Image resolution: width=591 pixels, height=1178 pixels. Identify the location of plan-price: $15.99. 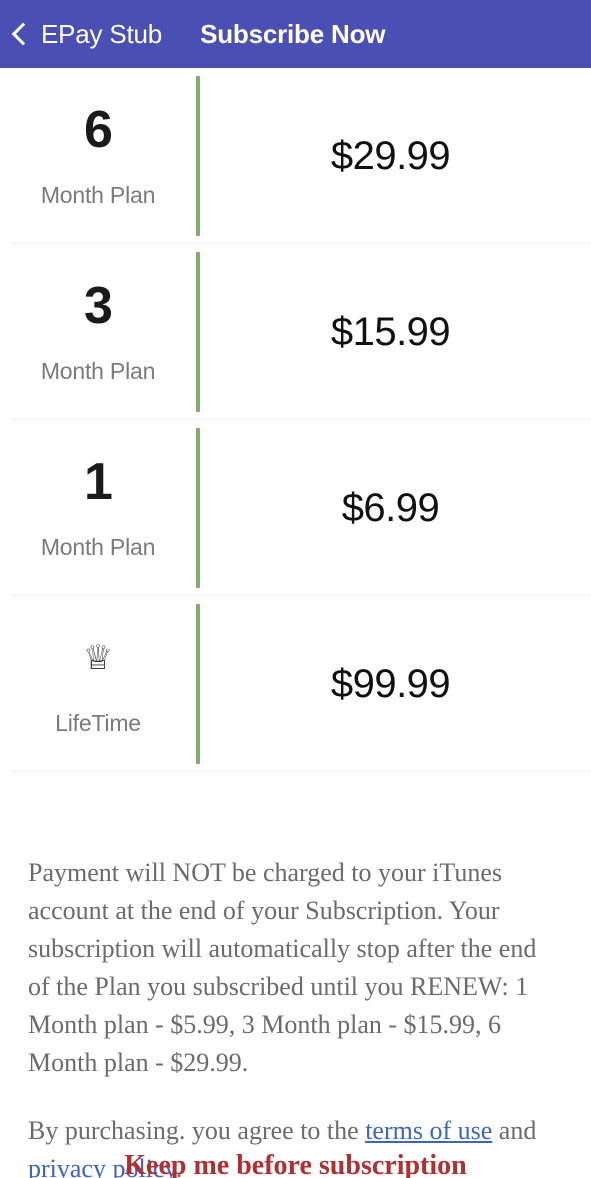
(390, 331).